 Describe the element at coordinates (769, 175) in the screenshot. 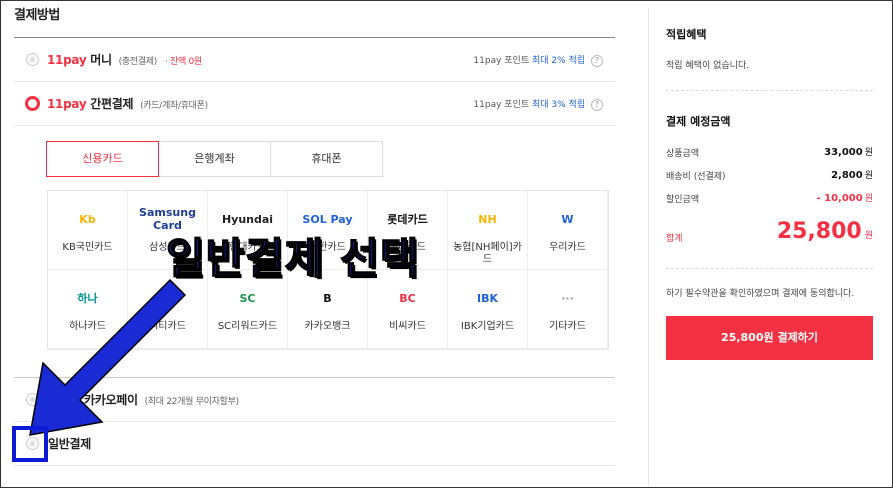

I see `shipping-row: 배송비 (선결제) 2,800 원` at that location.